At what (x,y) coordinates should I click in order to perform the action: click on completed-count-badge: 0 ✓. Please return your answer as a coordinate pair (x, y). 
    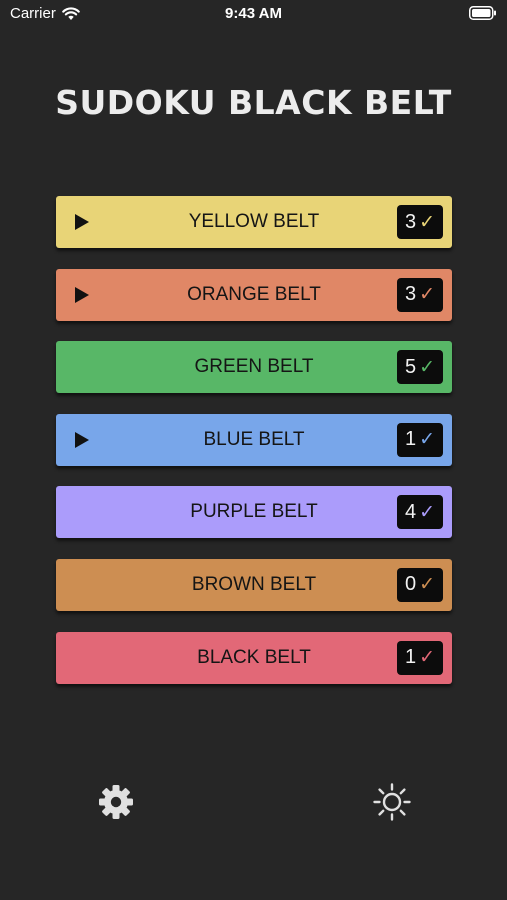
    Looking at the image, I should click on (420, 584).